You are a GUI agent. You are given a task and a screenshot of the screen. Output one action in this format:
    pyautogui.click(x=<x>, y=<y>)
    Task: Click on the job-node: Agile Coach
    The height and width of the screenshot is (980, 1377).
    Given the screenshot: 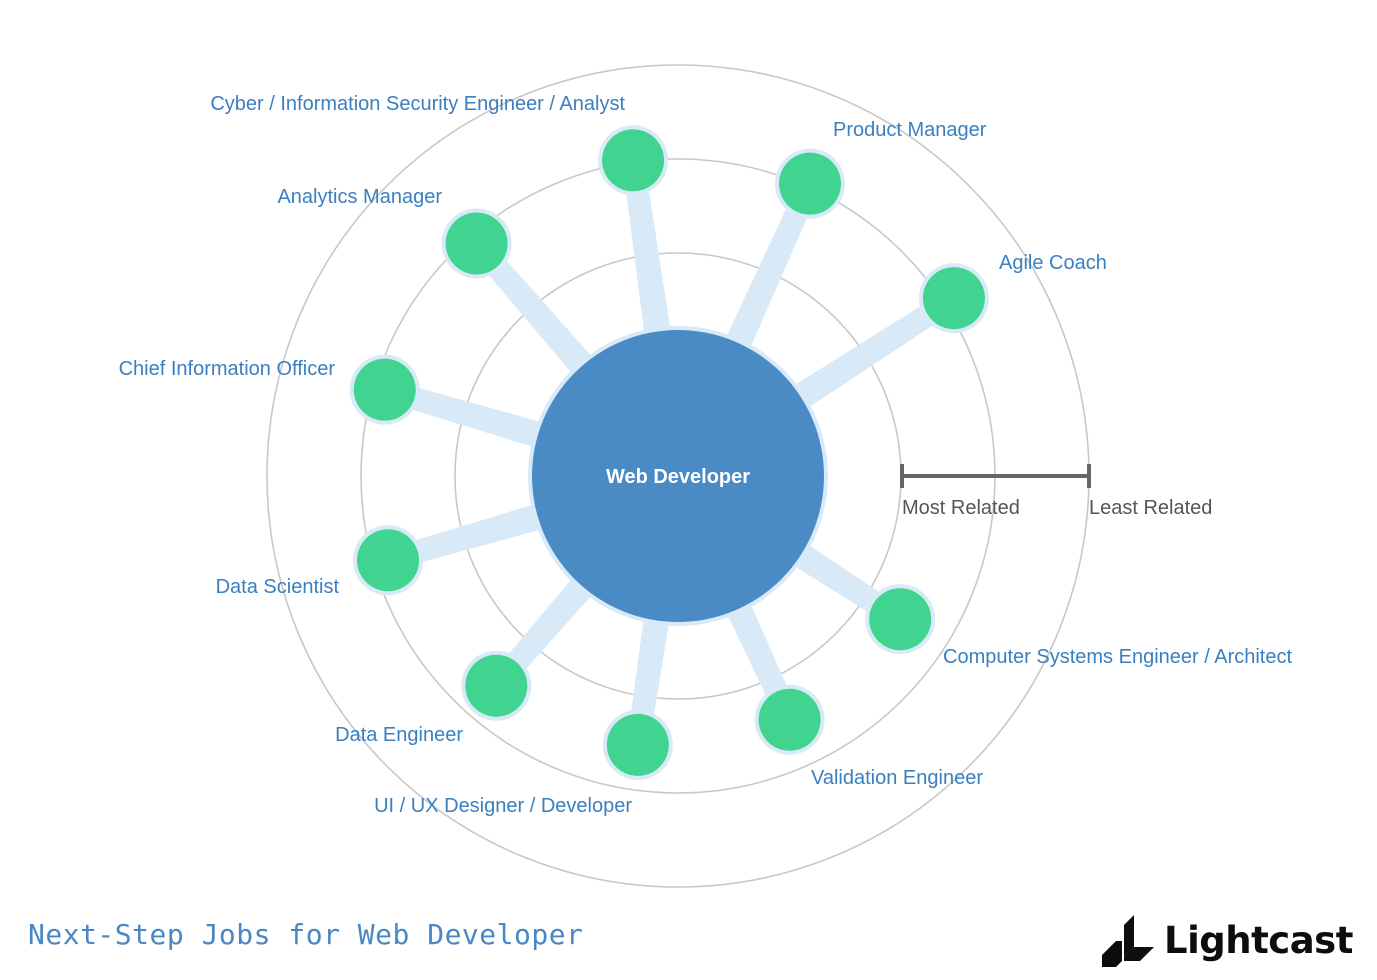 What is the action you would take?
    pyautogui.click(x=1012, y=293)
    